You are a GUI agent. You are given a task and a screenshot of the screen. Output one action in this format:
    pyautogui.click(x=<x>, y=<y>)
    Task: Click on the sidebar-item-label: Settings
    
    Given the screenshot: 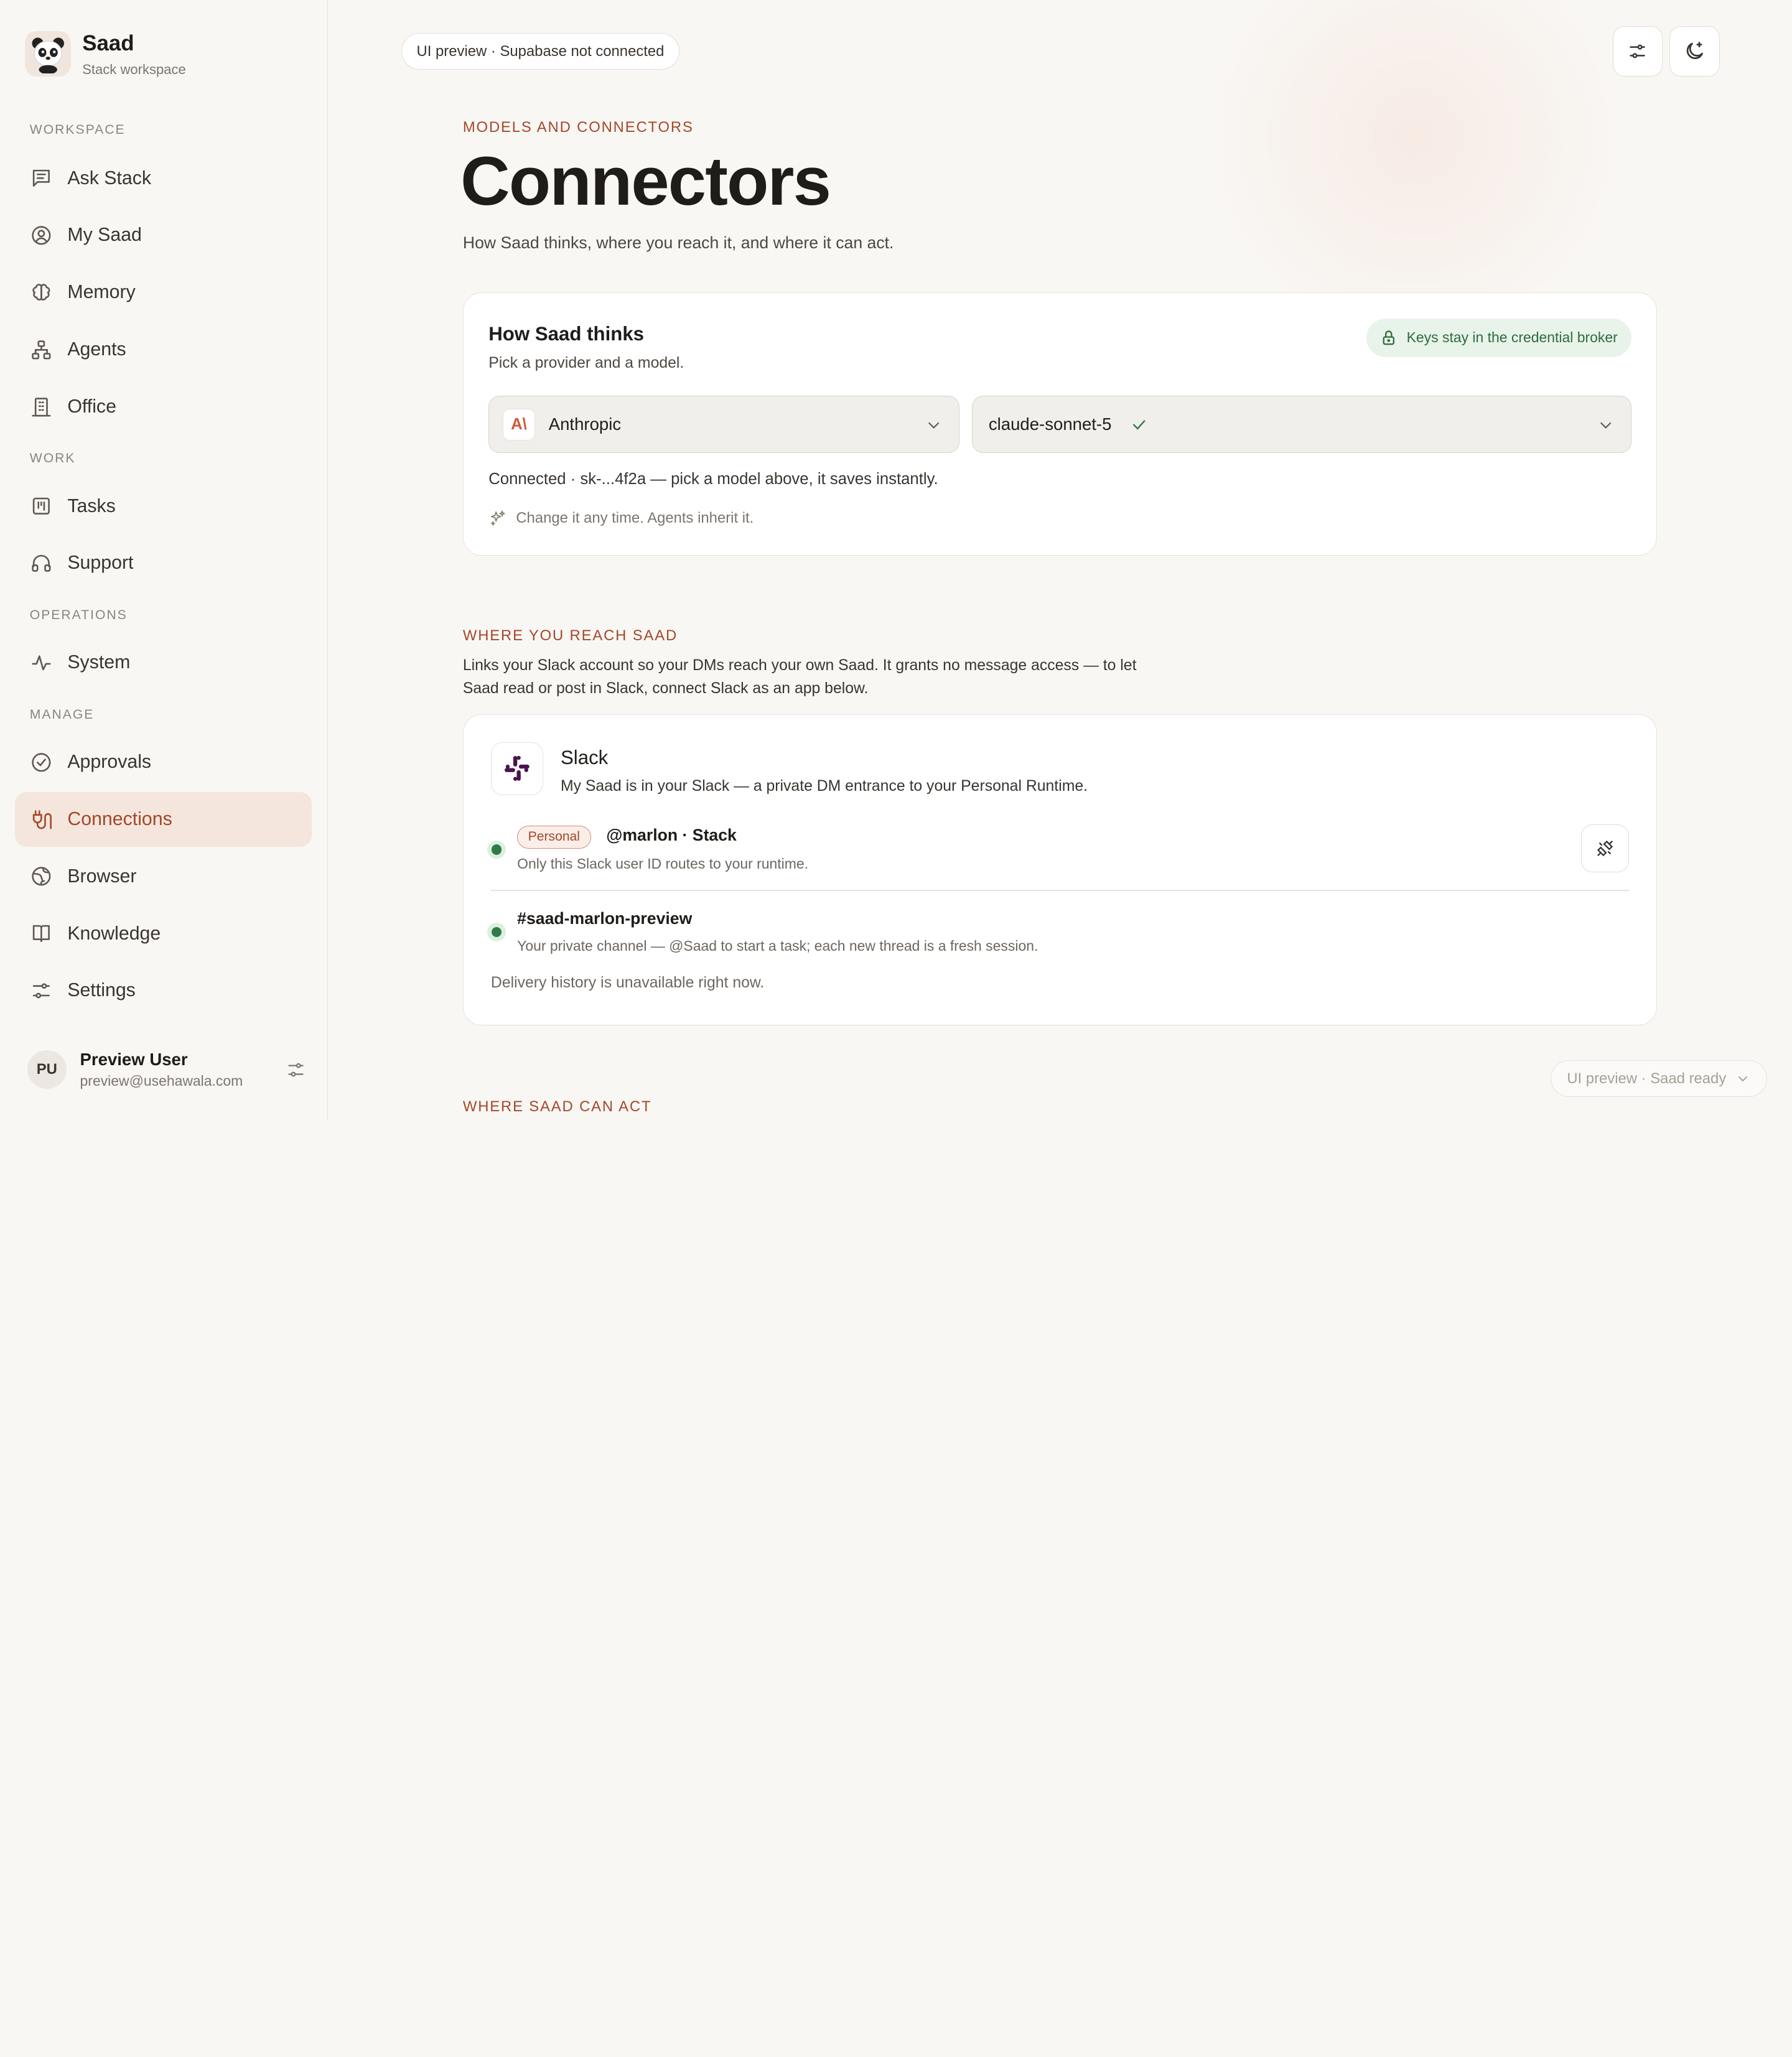 What is the action you would take?
    pyautogui.click(x=101, y=990)
    